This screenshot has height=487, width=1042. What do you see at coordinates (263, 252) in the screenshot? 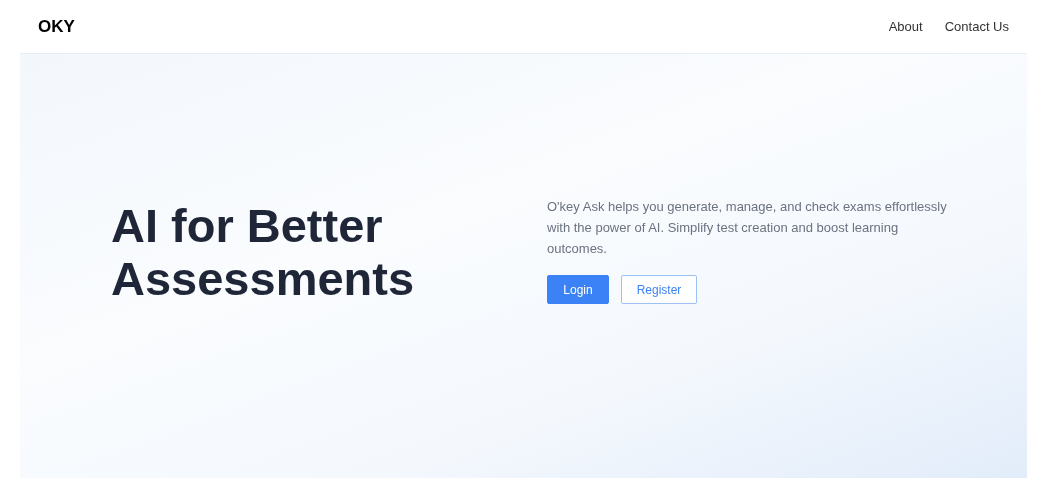
I see `hero-title: AI for Better Assessments` at bounding box center [263, 252].